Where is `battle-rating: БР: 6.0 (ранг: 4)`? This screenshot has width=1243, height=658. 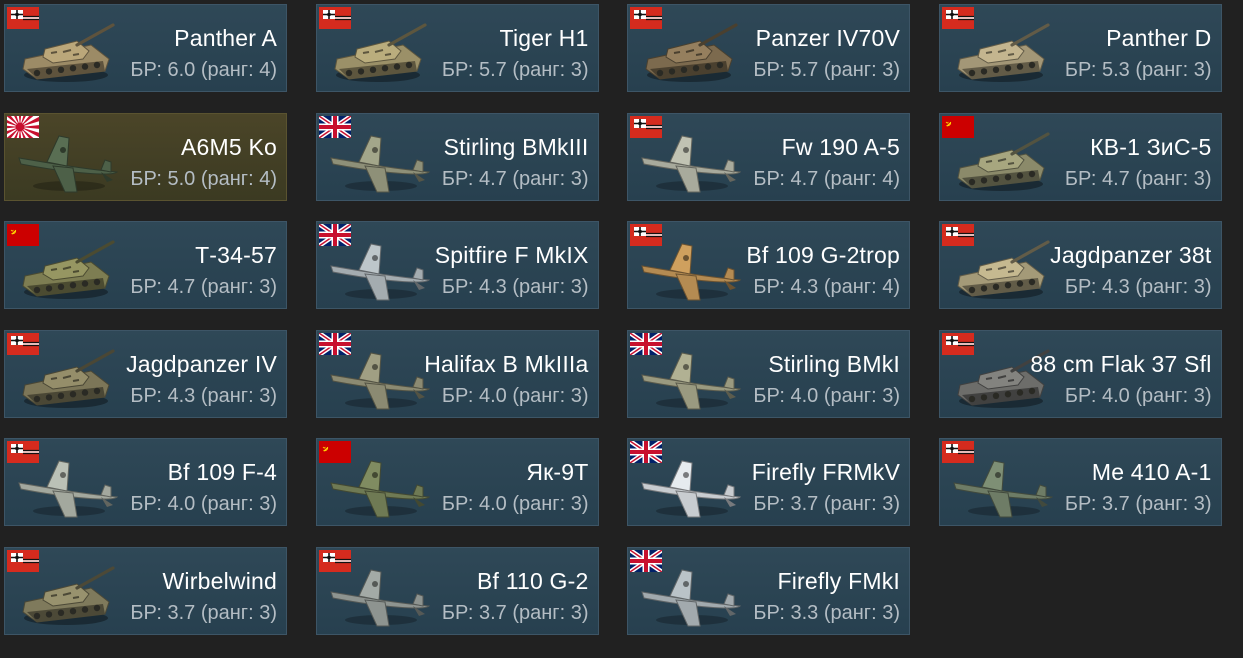 battle-rating: БР: 6.0 (ранг: 4) is located at coordinates (203, 70).